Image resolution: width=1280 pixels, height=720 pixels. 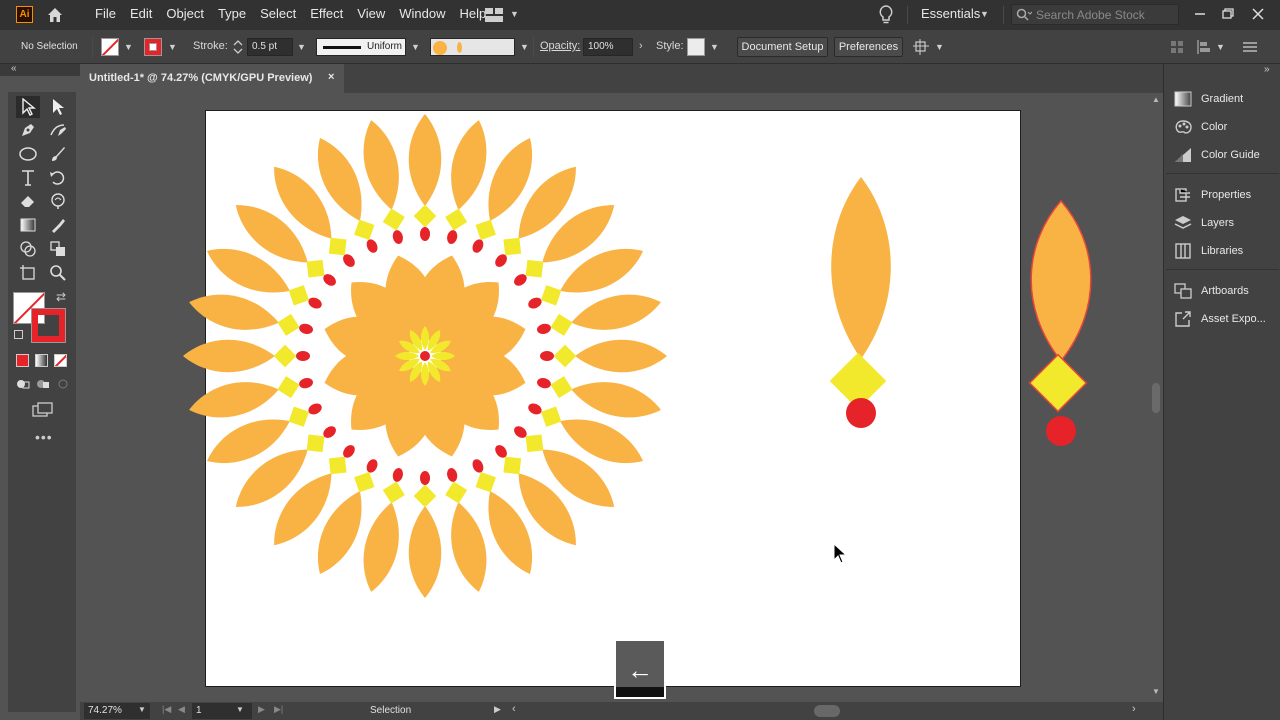 I want to click on eraser-tool-icon, so click(x=28, y=201).